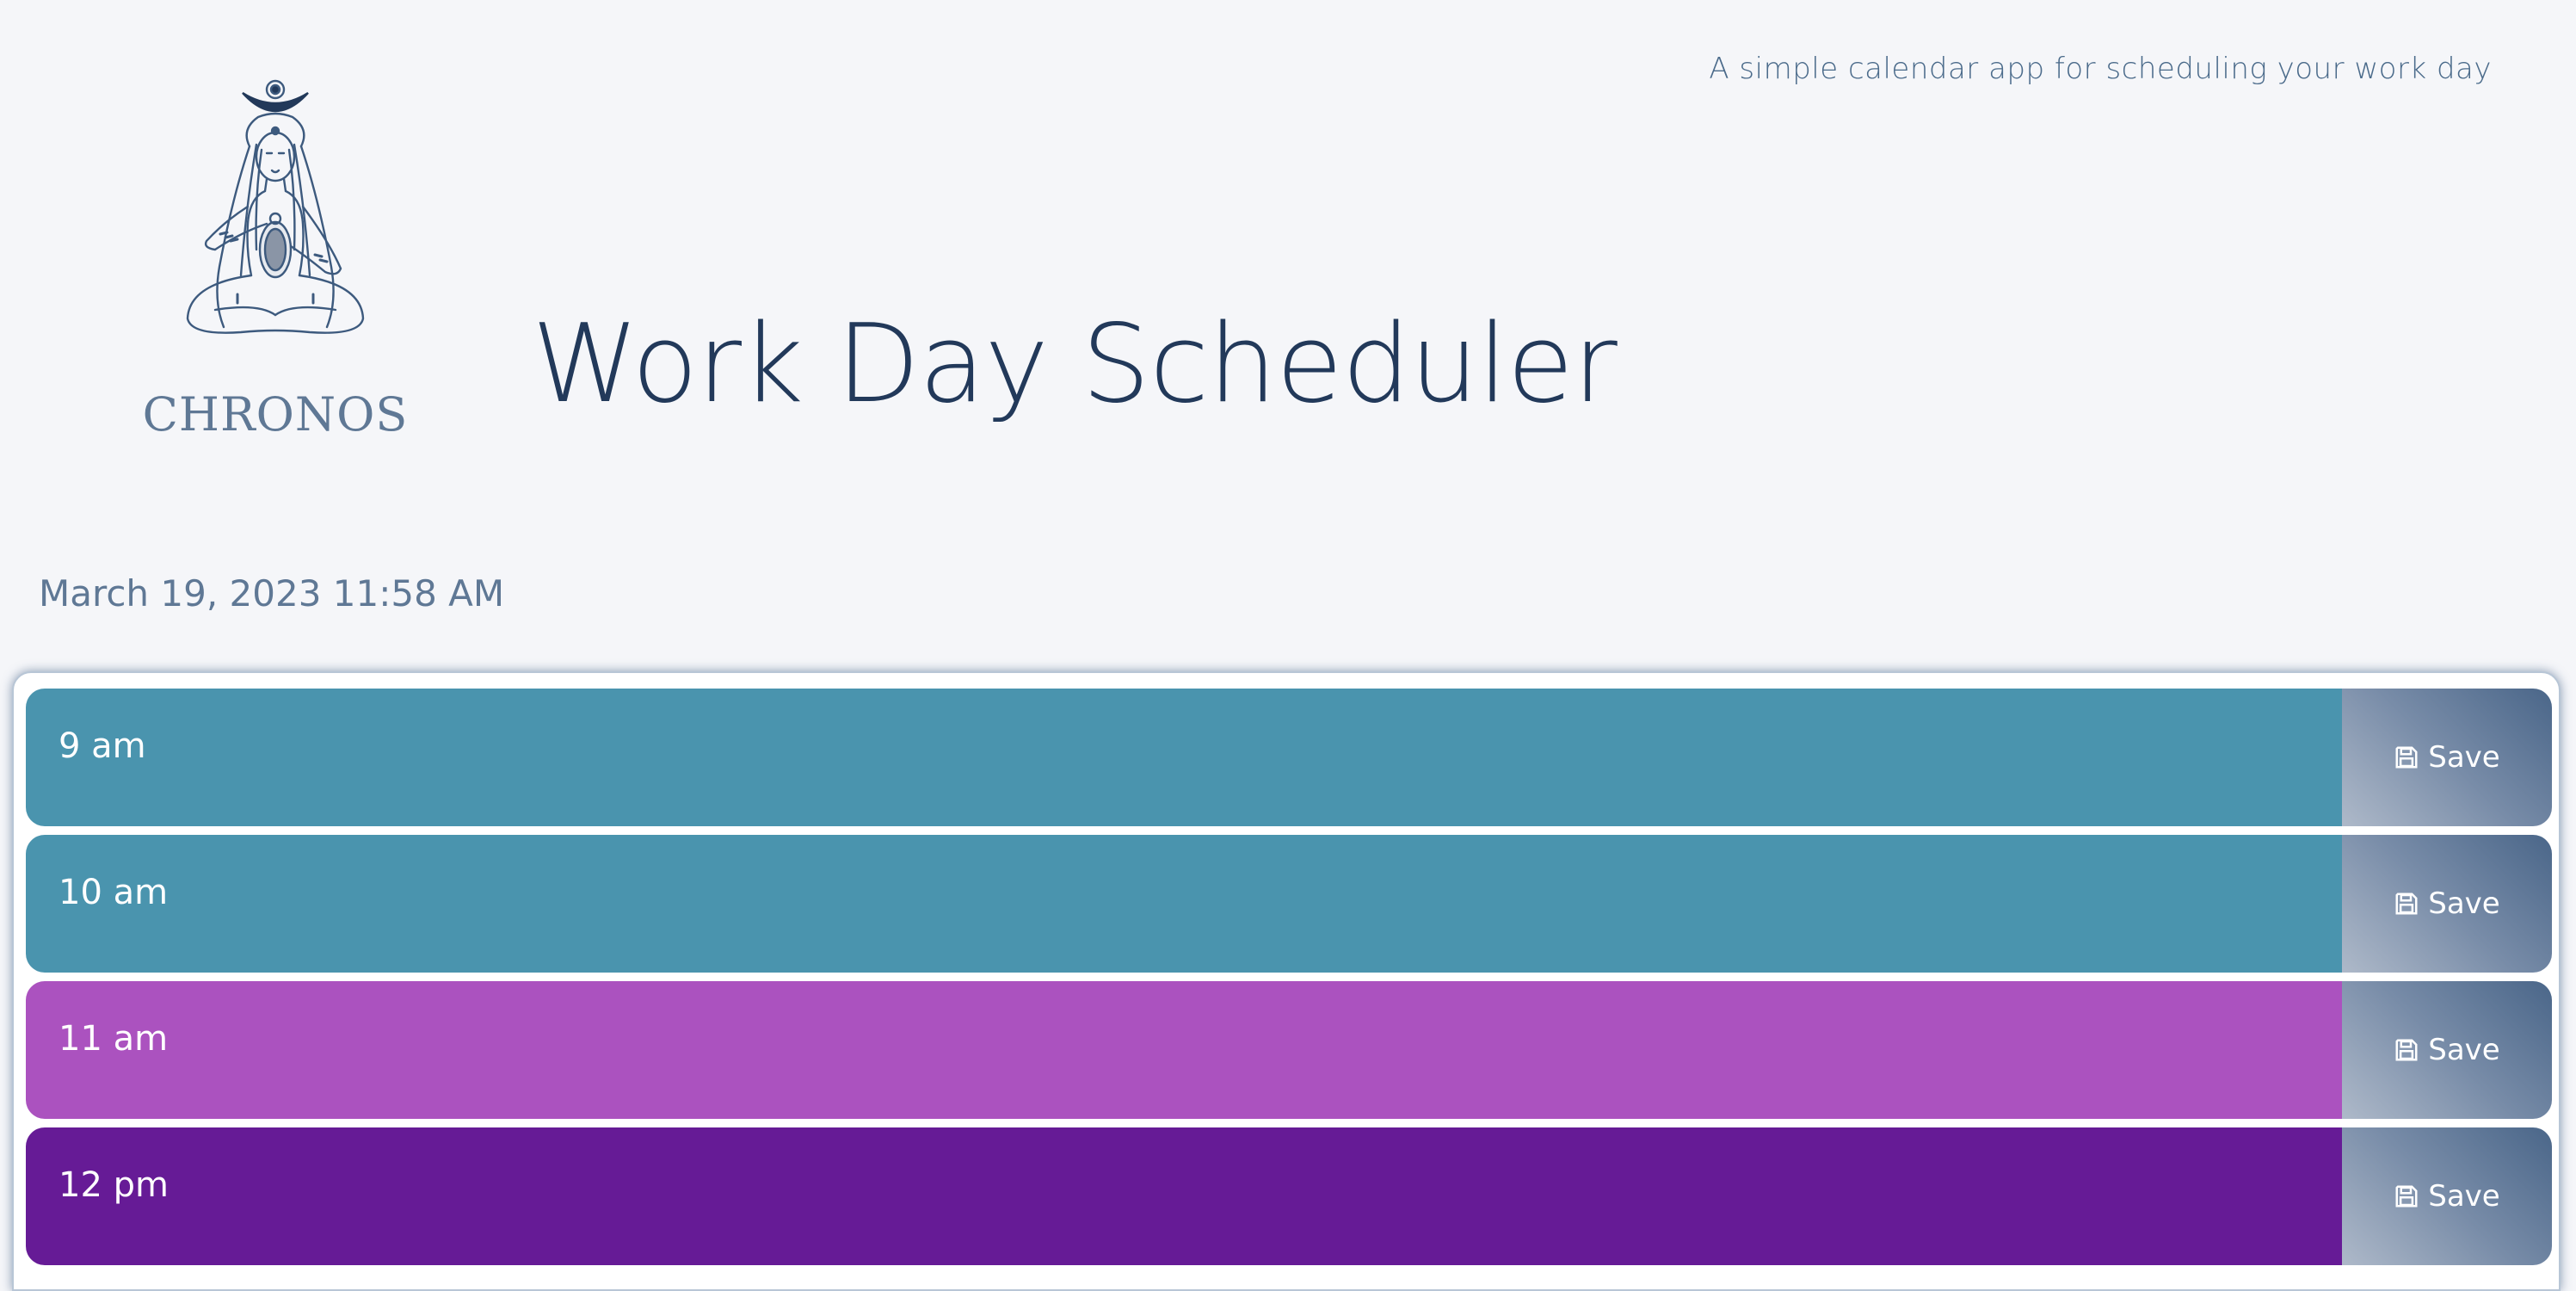 The height and width of the screenshot is (1291, 2576). Describe the element at coordinates (103, 746) in the screenshot. I see `hour-label: 9 am` at that location.